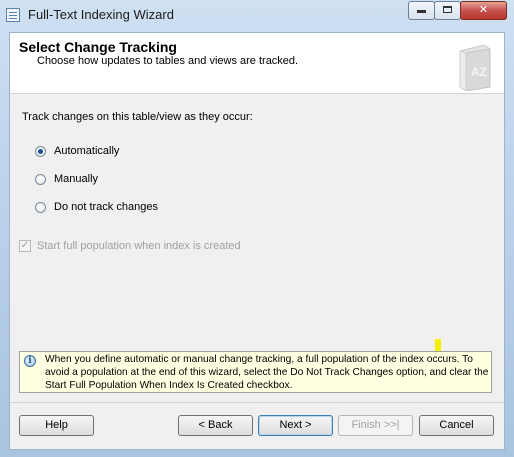  What do you see at coordinates (257, 16) in the screenshot?
I see `title-bar: Full-Text Indexing Wizard ✕` at bounding box center [257, 16].